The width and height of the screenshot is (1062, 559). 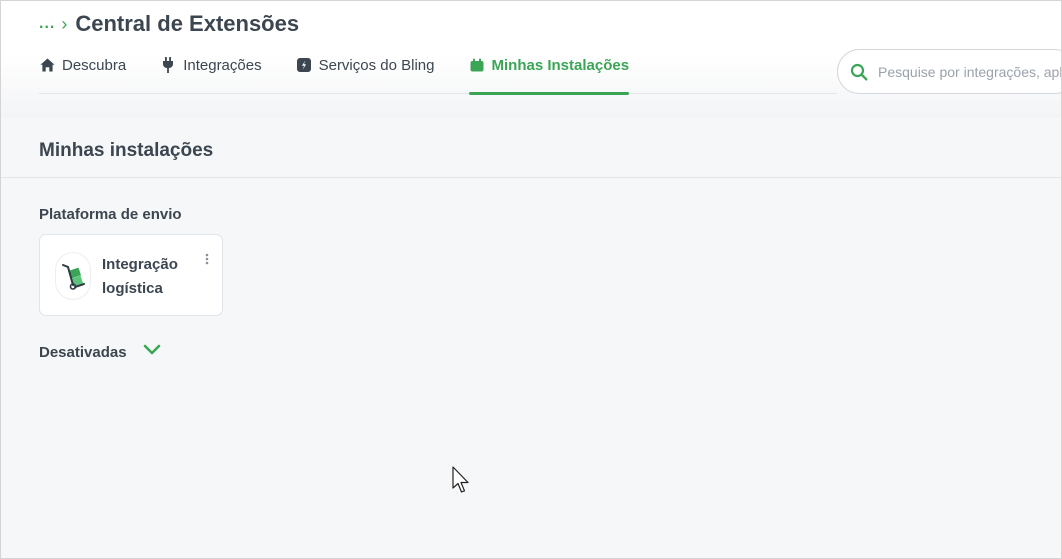 What do you see at coordinates (859, 72) in the screenshot?
I see `search-icon` at bounding box center [859, 72].